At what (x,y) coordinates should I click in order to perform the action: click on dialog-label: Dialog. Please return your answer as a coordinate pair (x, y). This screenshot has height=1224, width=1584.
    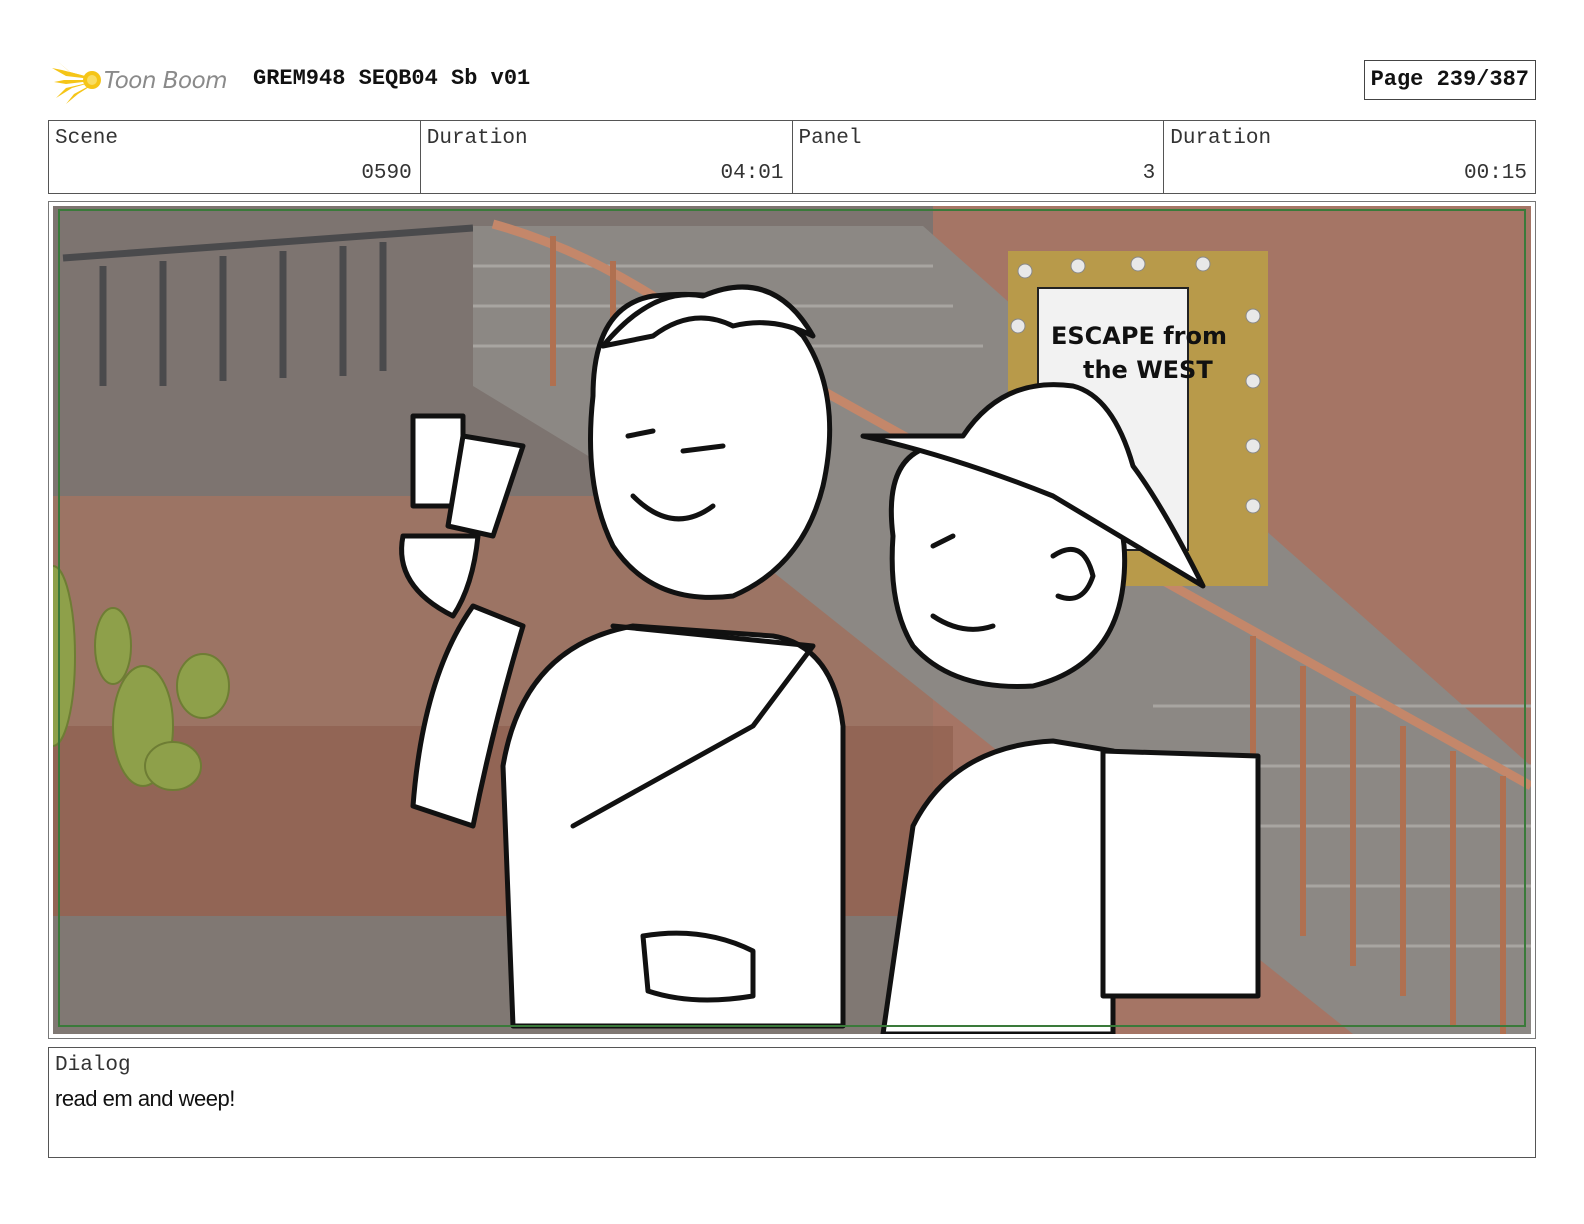
    Looking at the image, I should click on (93, 1065).